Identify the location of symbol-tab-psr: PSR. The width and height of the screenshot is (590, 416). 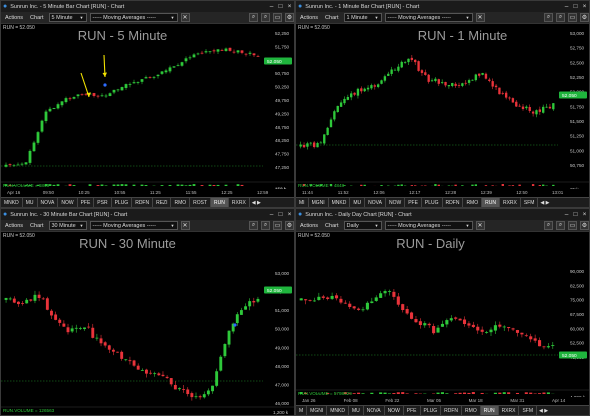
(103, 202).